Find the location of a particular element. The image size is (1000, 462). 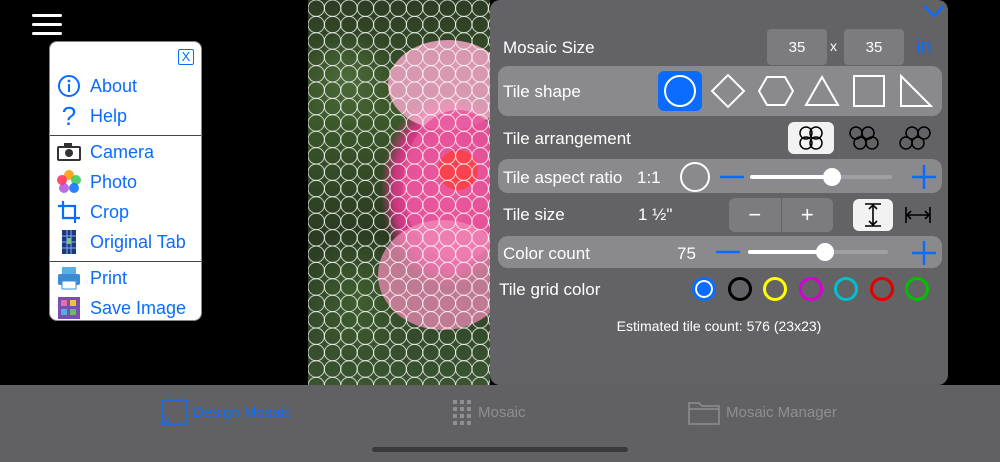

crop-icon is located at coordinates (69, 212).